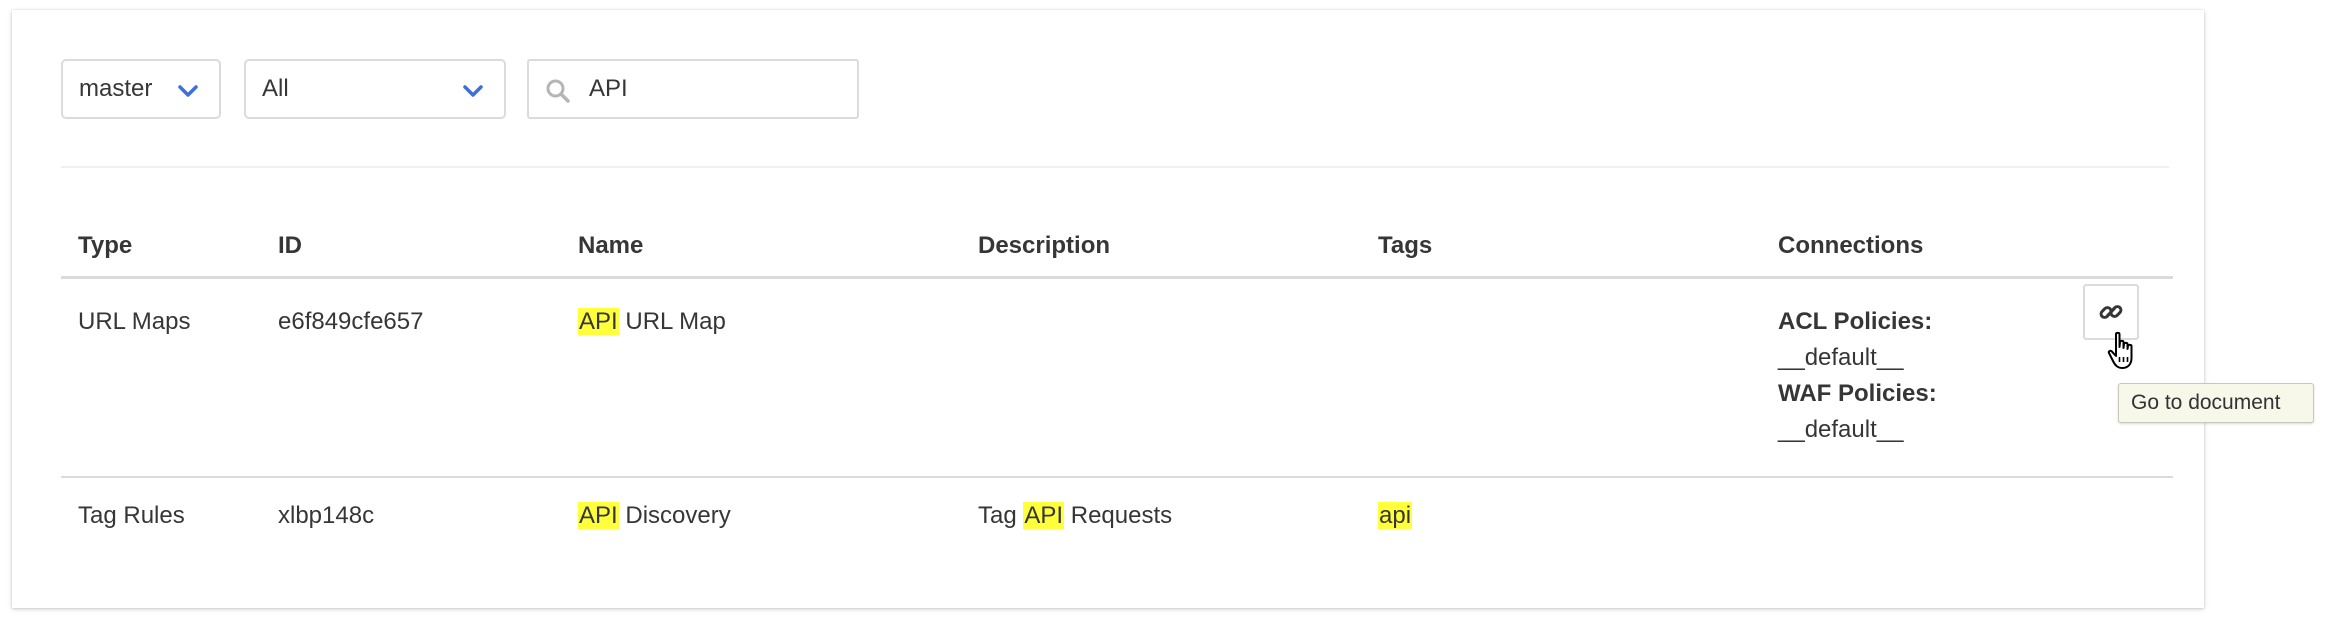 The width and height of the screenshot is (2328, 620). Describe the element at coordinates (1405, 246) in the screenshot. I see `column-header-tags: Tags` at that location.